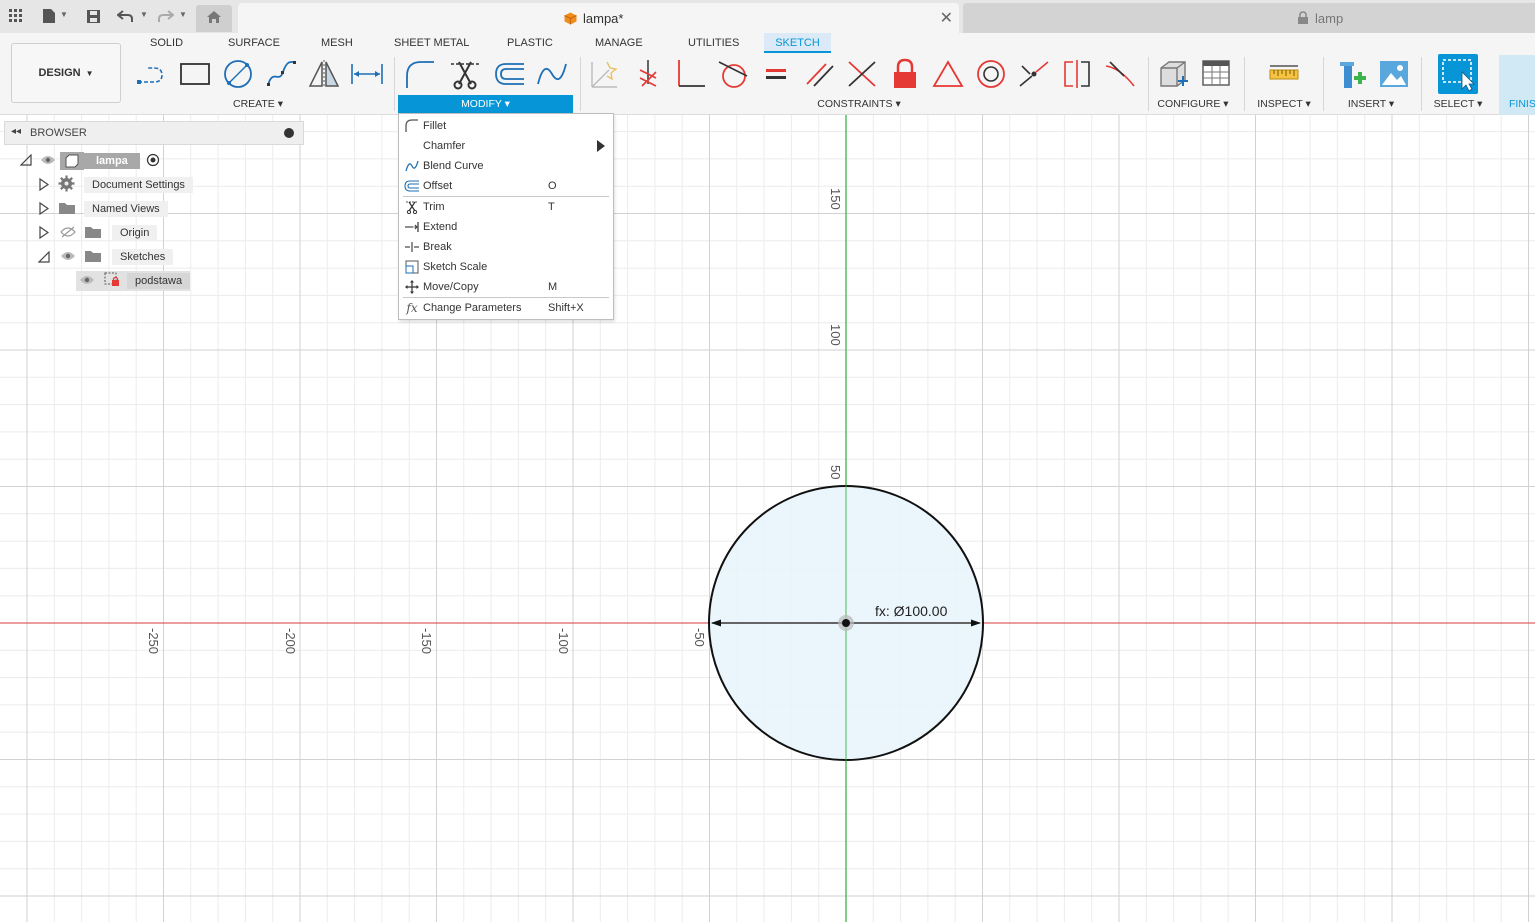 The image size is (1535, 922). I want to click on browser-item-sketches: Sketches, so click(117, 257).